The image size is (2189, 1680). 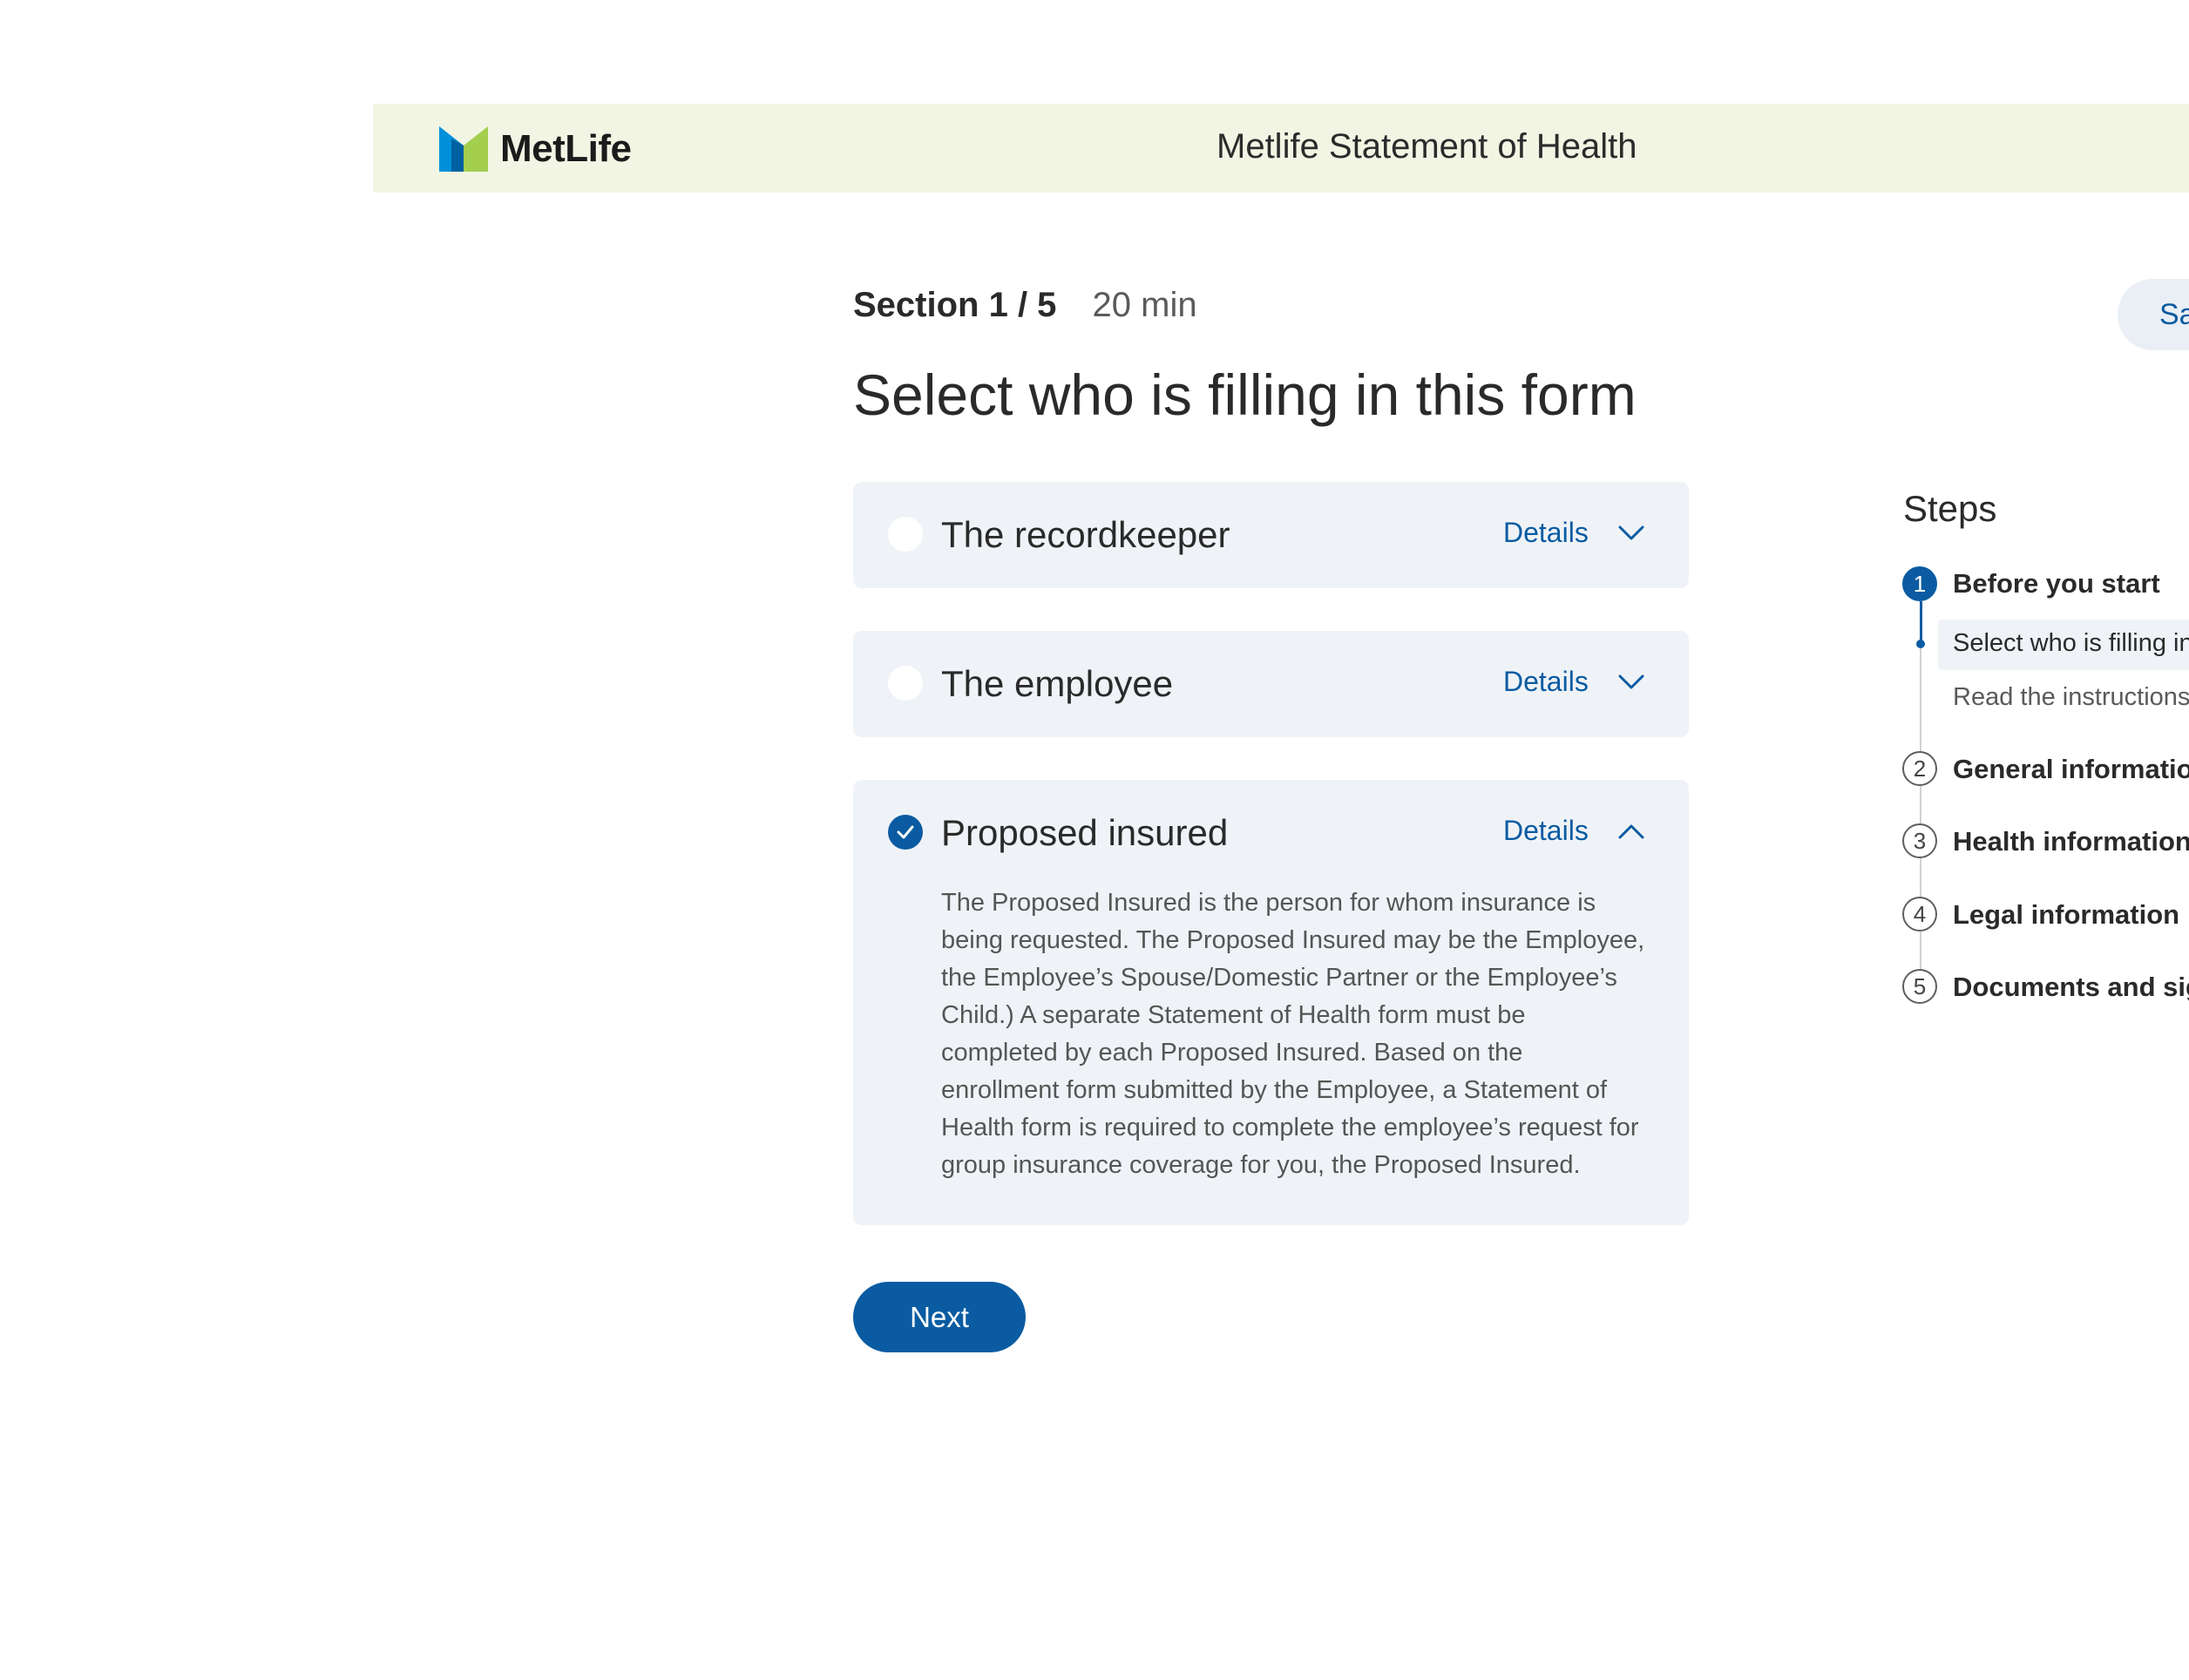 What do you see at coordinates (1426, 146) in the screenshot?
I see `header-title: Metlife Statement of Health` at bounding box center [1426, 146].